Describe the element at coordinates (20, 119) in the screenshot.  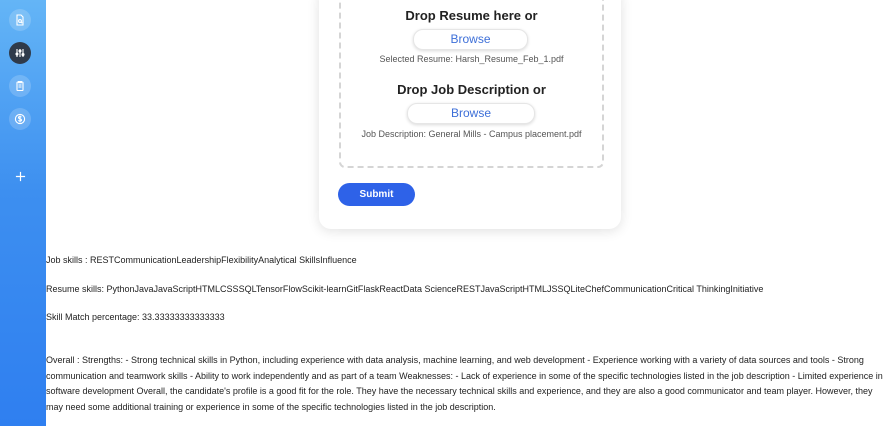
I see `dollar-icon` at that location.